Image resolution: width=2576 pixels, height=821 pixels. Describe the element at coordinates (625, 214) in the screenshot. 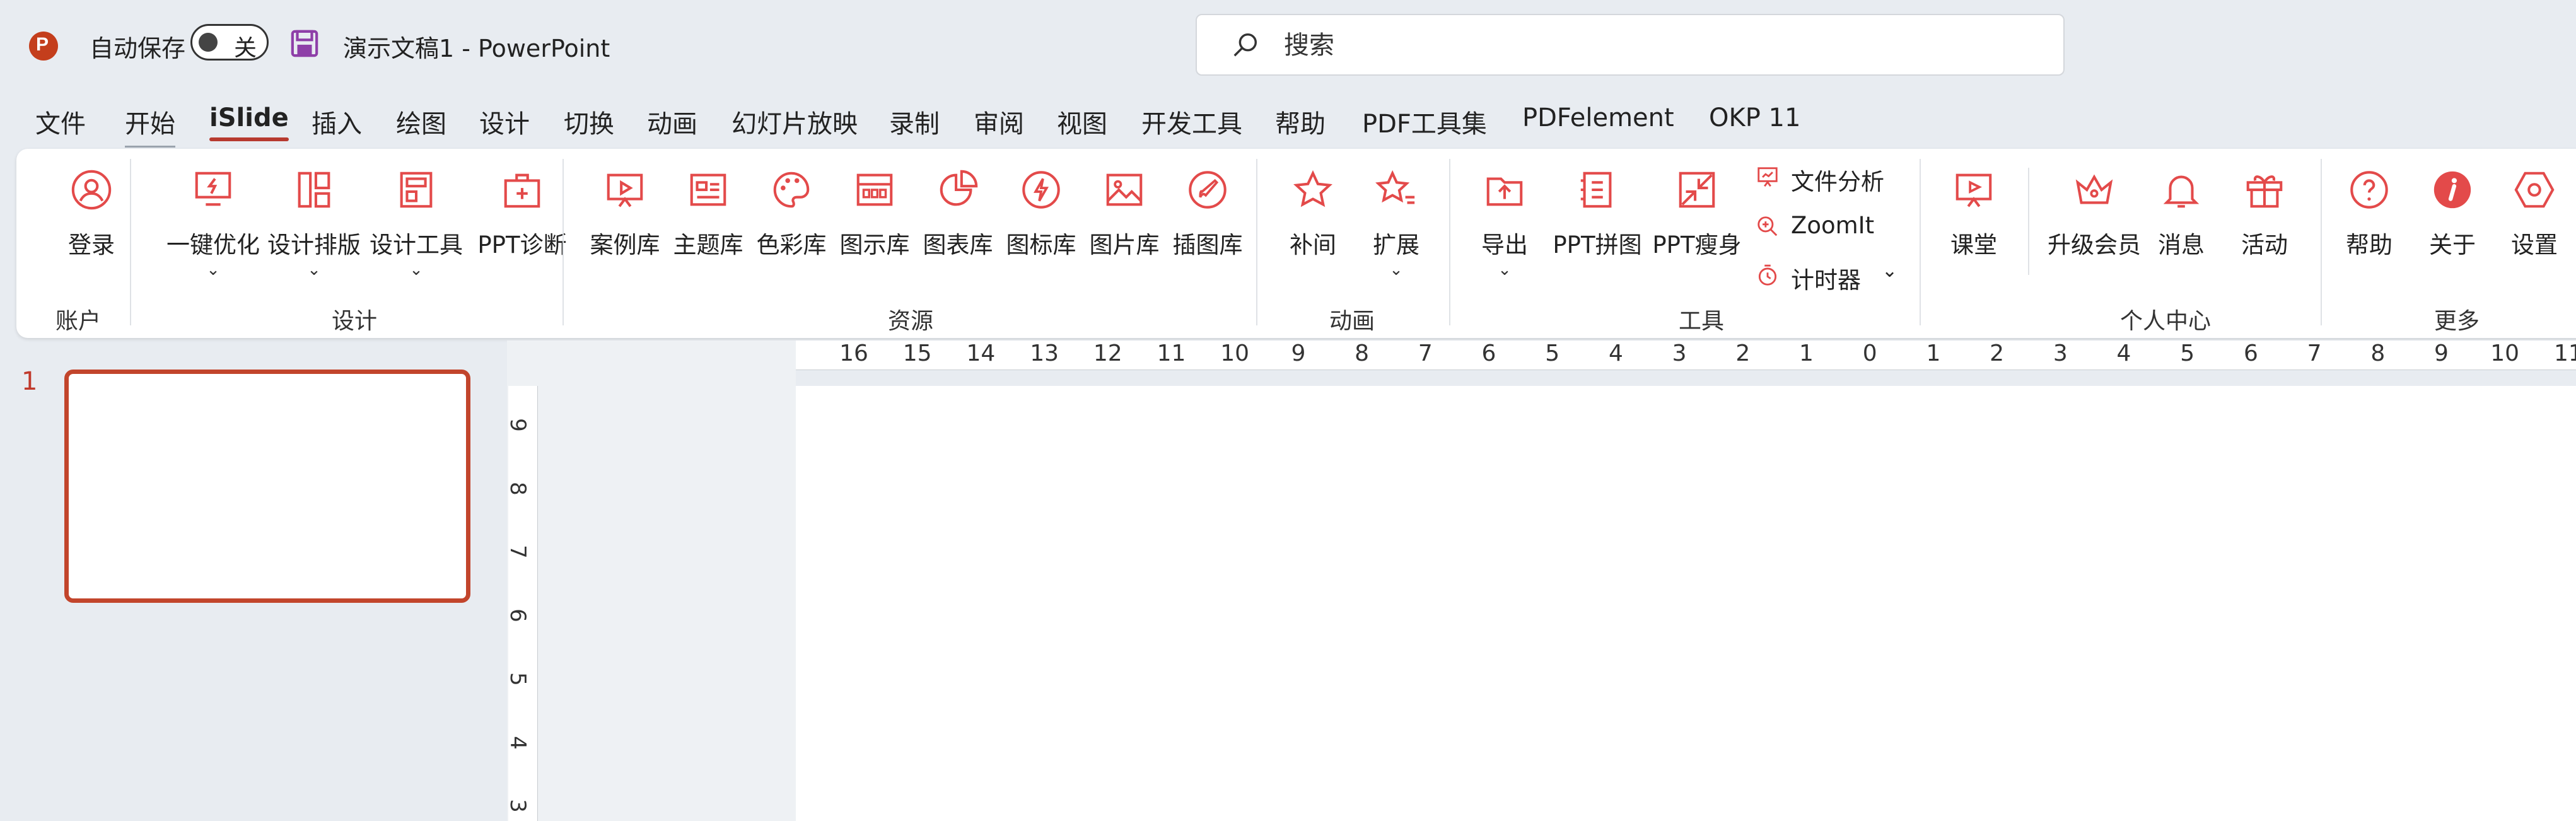

I see `case-library-button: 案例库` at that location.